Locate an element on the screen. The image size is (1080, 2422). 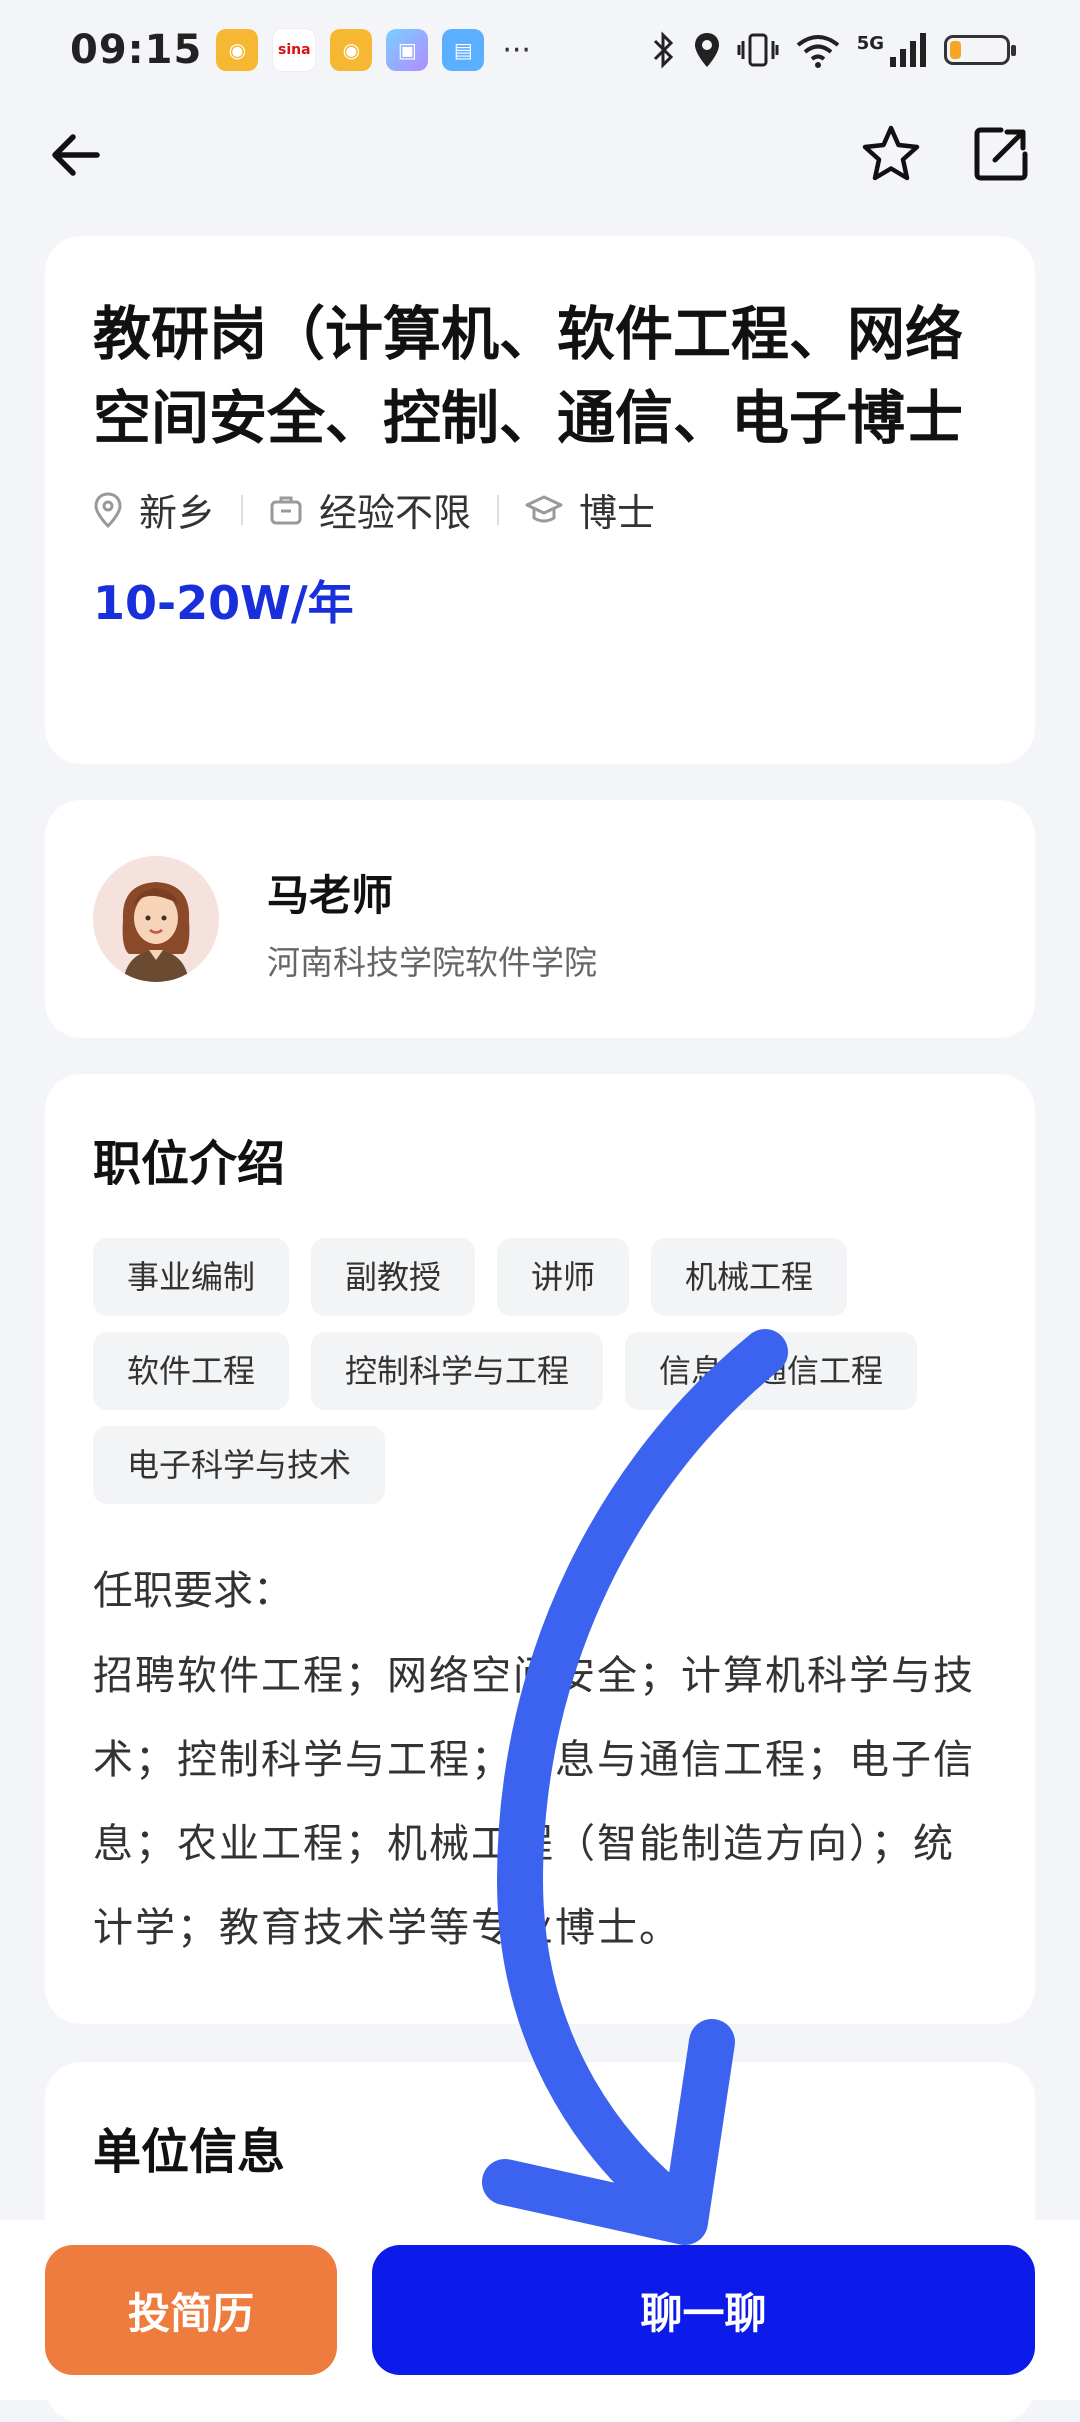
job-experience-text: 经验不限 is located at coordinates (395, 513).